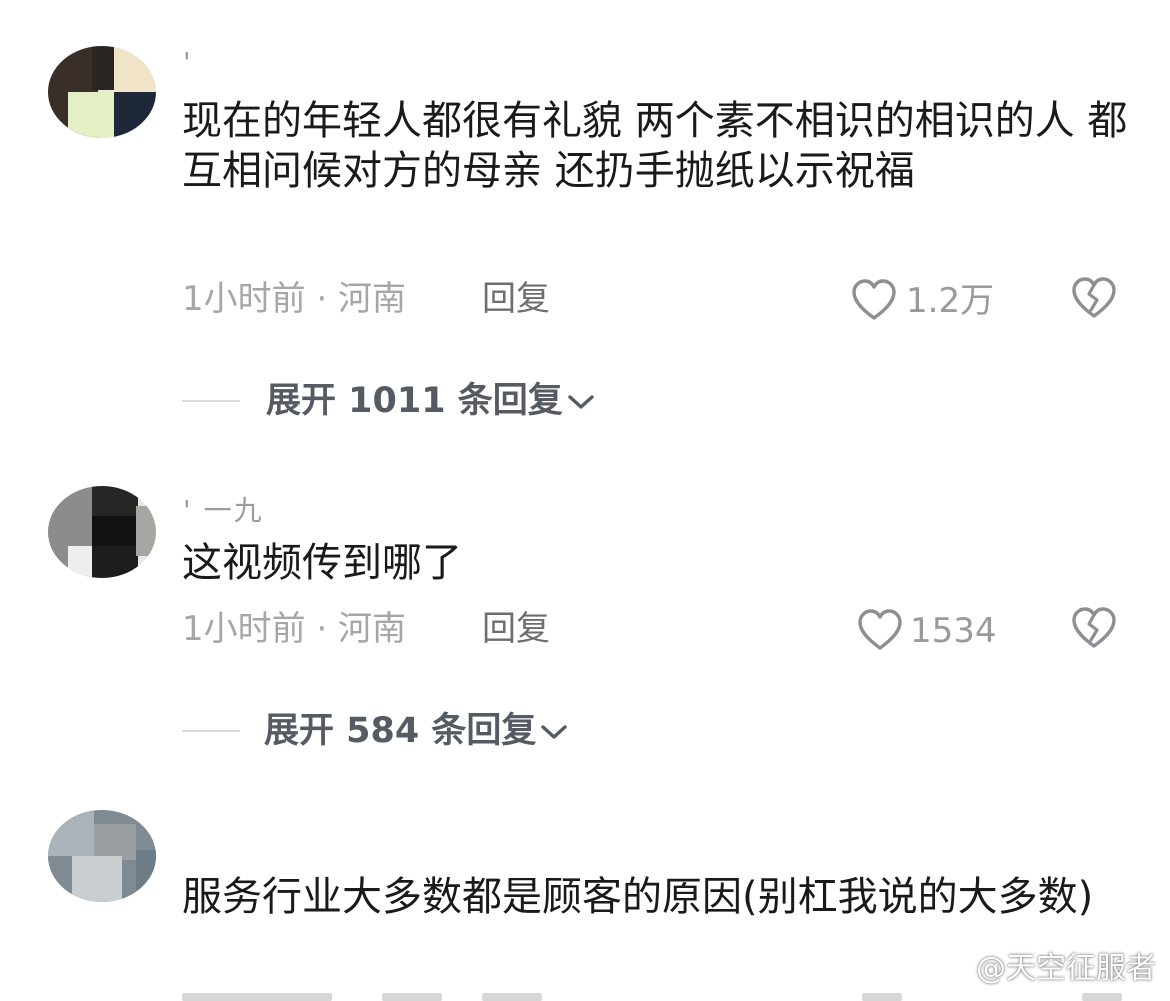  Describe the element at coordinates (950, 301) in the screenshot. I see `like-count: 1.2万` at that location.